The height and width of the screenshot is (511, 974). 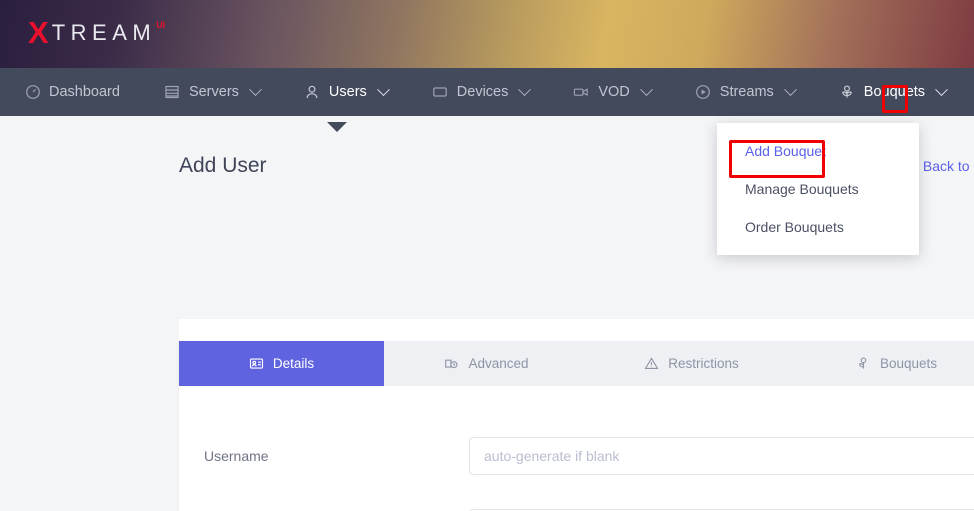 I want to click on label-text-username: Username, so click(x=236, y=456).